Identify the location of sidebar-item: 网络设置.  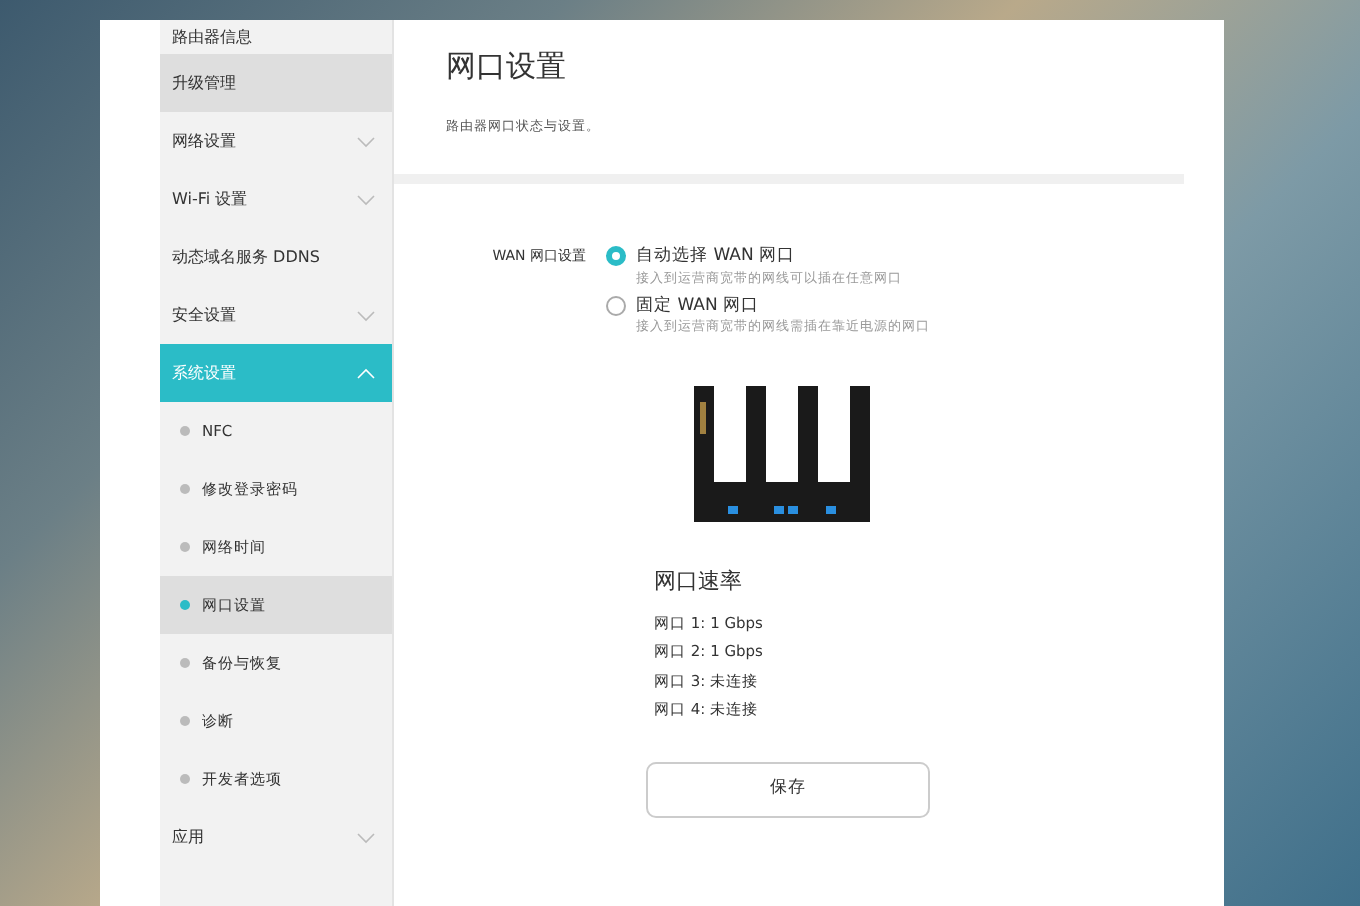
(276, 141).